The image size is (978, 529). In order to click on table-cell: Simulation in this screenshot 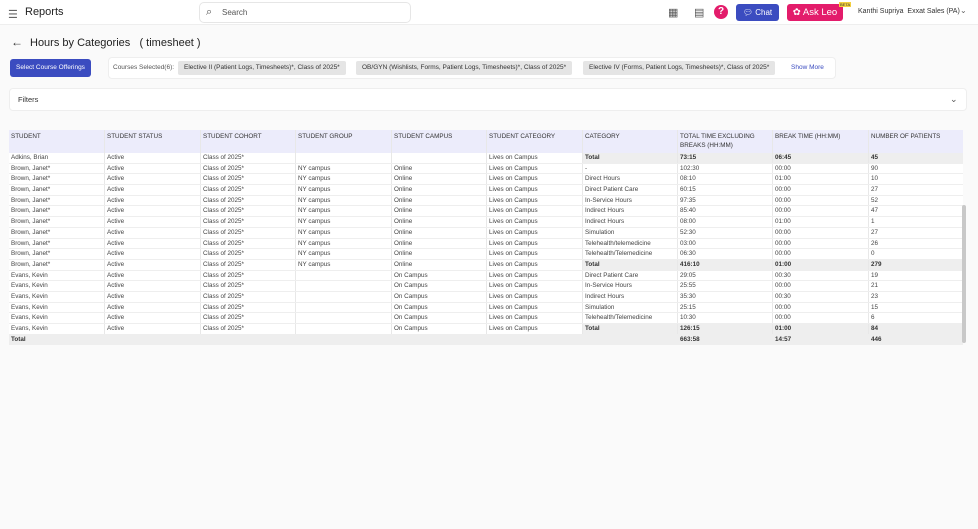, I will do `click(630, 307)`.